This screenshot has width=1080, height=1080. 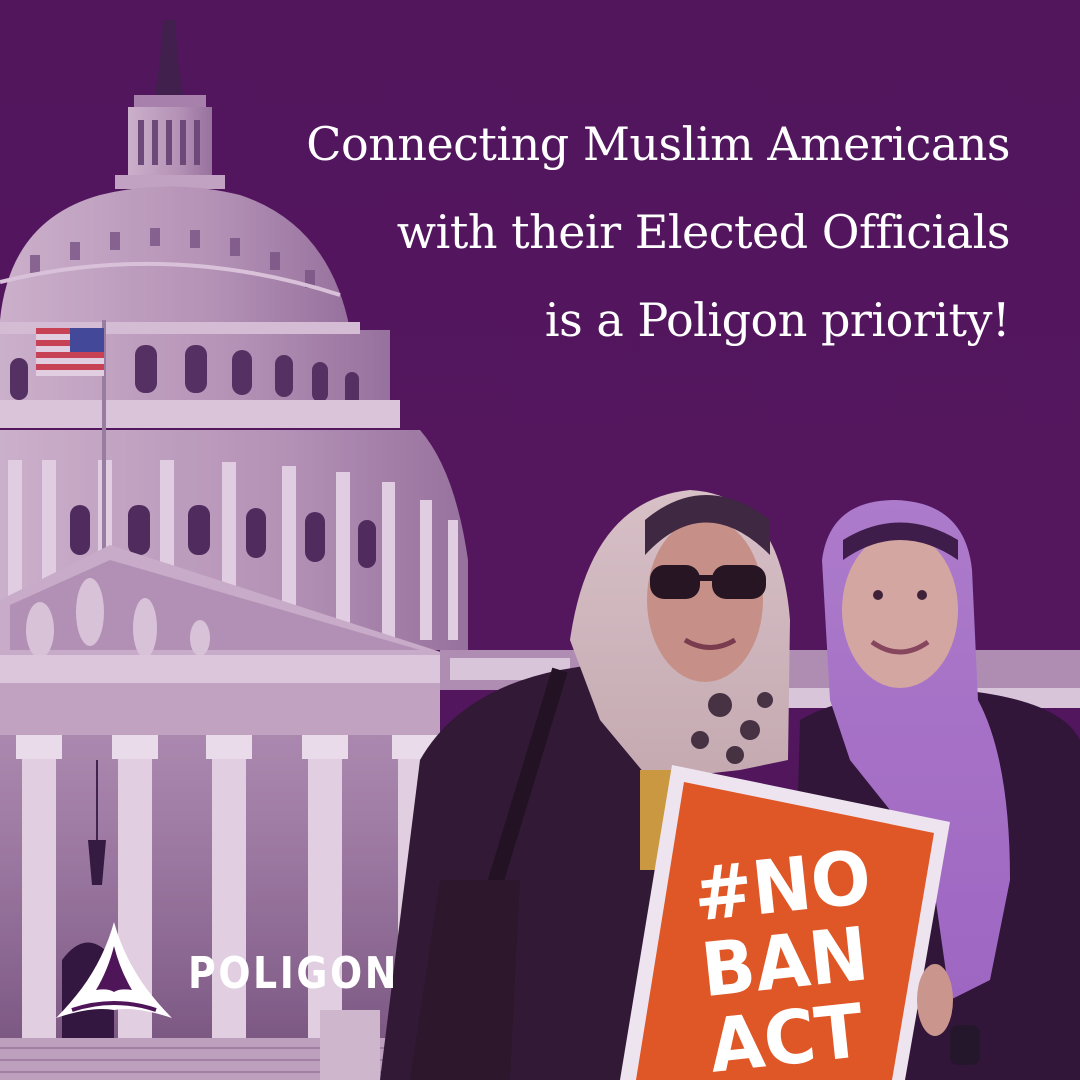 What do you see at coordinates (658, 144) in the screenshot?
I see `headline-line-1: Connecting Muslim Americans` at bounding box center [658, 144].